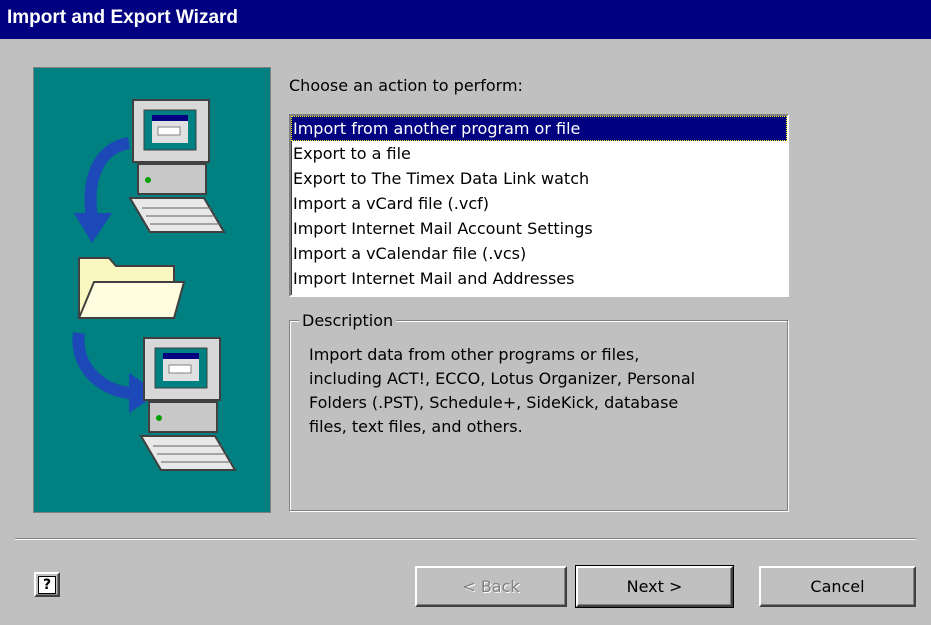 The width and height of the screenshot is (931, 625). I want to click on next-button: Next >, so click(654, 586).